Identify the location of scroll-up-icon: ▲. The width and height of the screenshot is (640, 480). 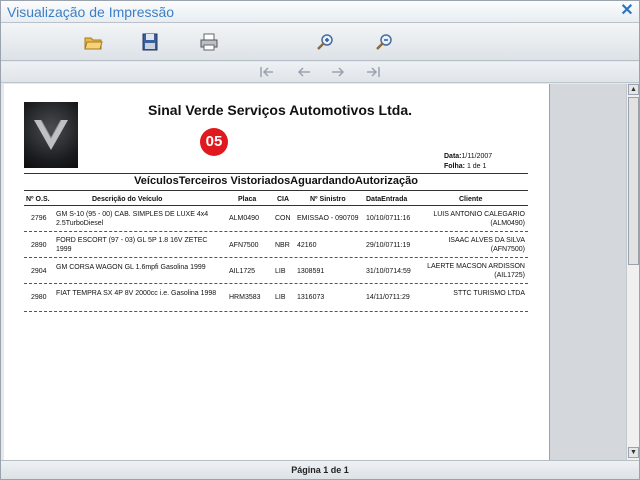
(633, 89).